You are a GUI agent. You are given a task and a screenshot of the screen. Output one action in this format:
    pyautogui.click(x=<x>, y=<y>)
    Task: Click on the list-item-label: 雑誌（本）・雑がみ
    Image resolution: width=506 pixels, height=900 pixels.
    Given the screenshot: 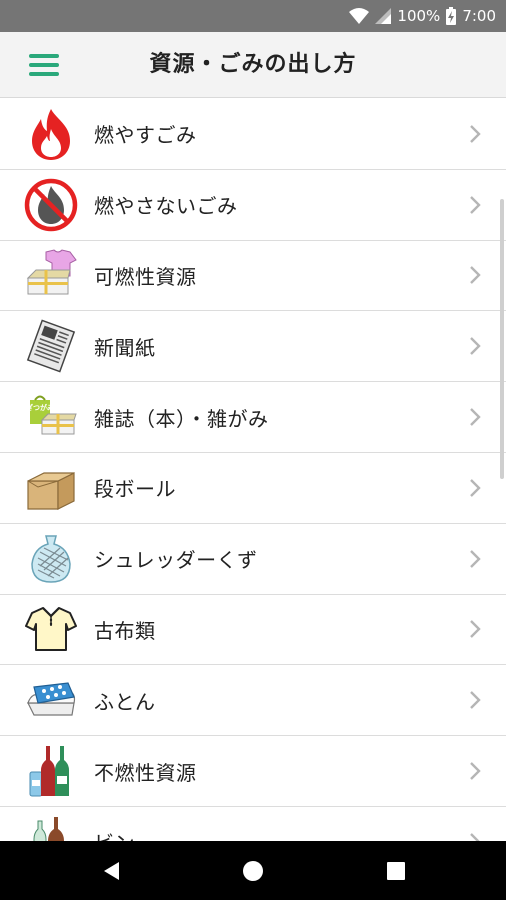 What is the action you would take?
    pyautogui.click(x=181, y=418)
    